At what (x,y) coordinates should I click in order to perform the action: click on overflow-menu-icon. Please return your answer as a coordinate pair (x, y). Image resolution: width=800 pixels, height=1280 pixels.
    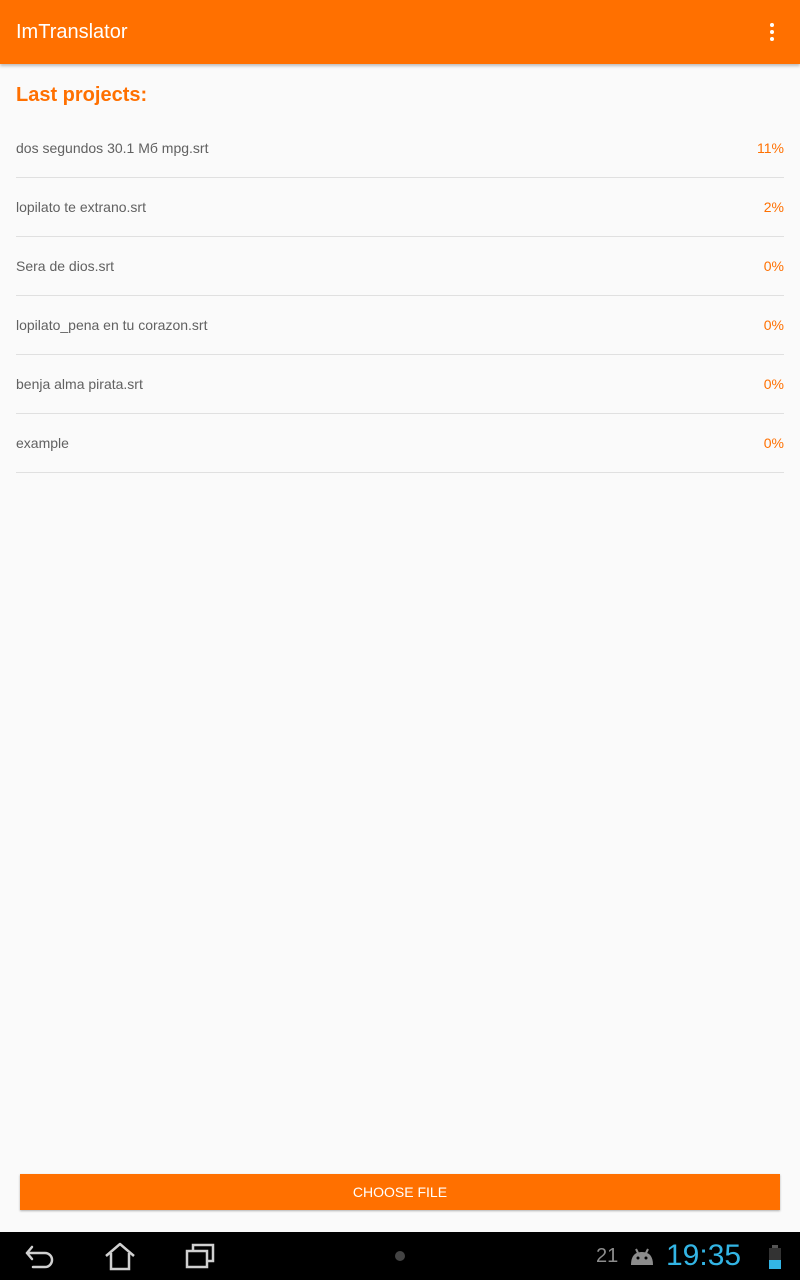
    Looking at the image, I should click on (772, 32).